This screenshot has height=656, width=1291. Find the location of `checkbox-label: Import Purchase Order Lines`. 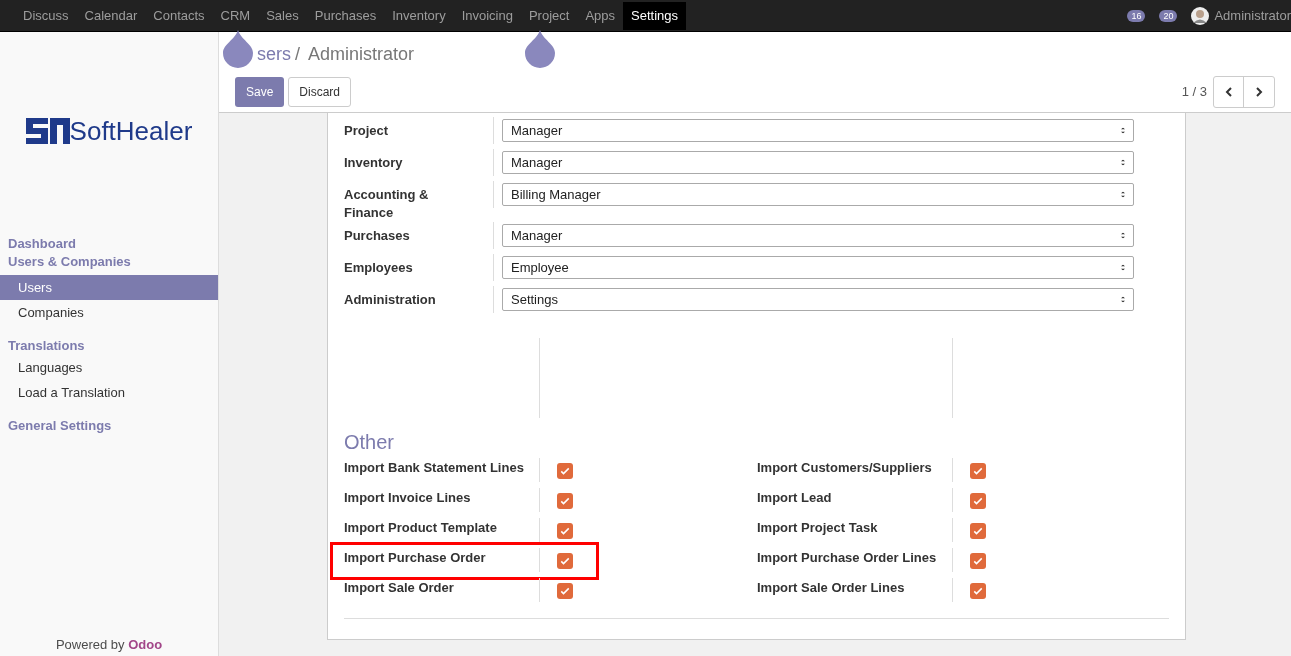

checkbox-label: Import Purchase Order Lines is located at coordinates (847, 558).